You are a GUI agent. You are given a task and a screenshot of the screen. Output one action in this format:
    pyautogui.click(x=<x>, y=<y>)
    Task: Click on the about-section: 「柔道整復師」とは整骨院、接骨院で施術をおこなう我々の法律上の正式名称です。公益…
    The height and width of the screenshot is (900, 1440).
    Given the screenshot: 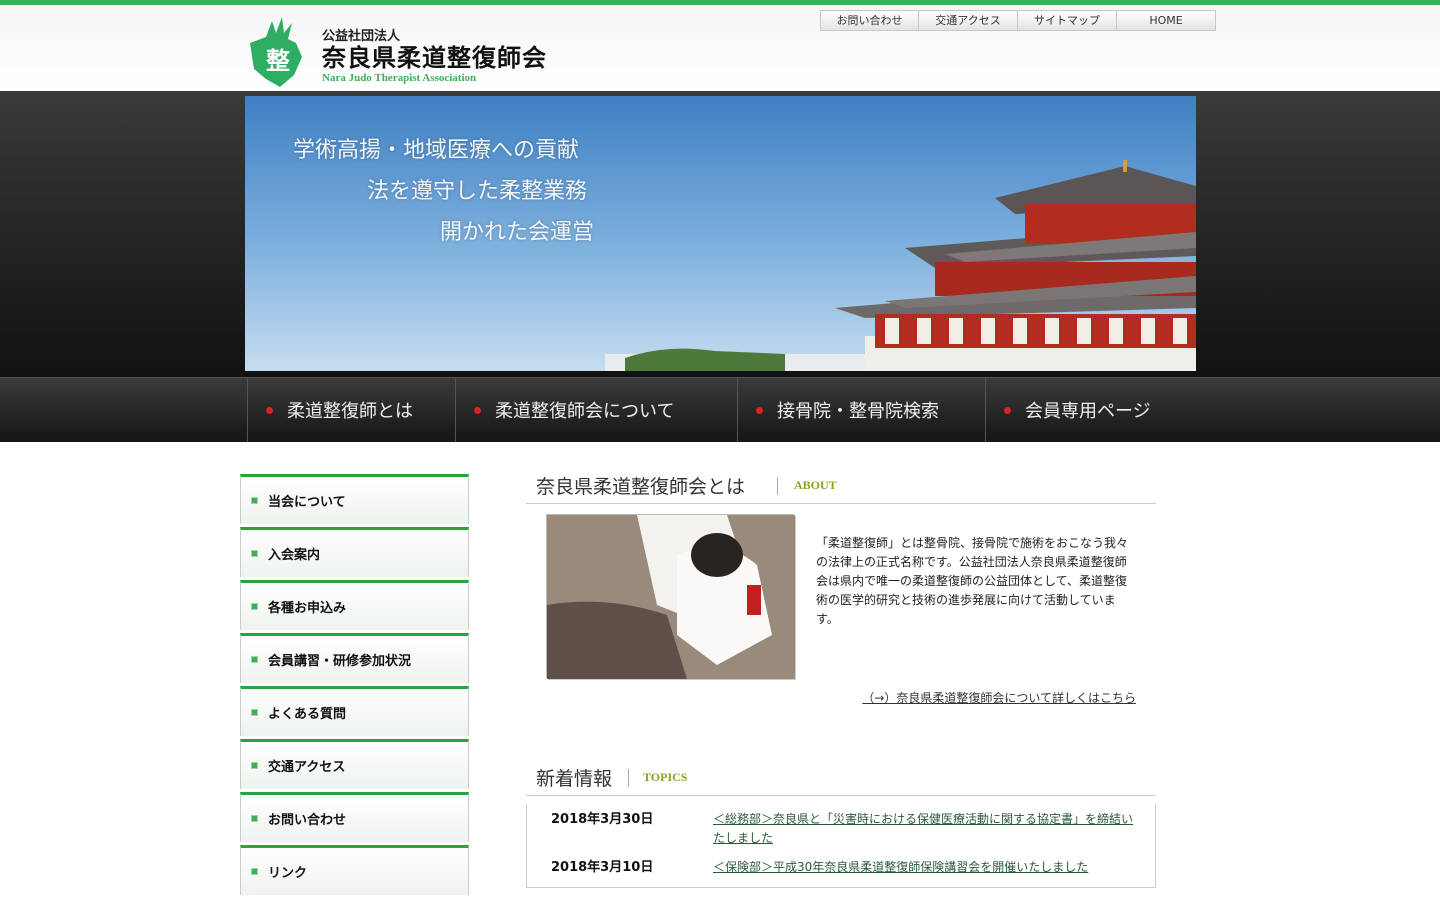 What is the action you would take?
    pyautogui.click(x=841, y=614)
    